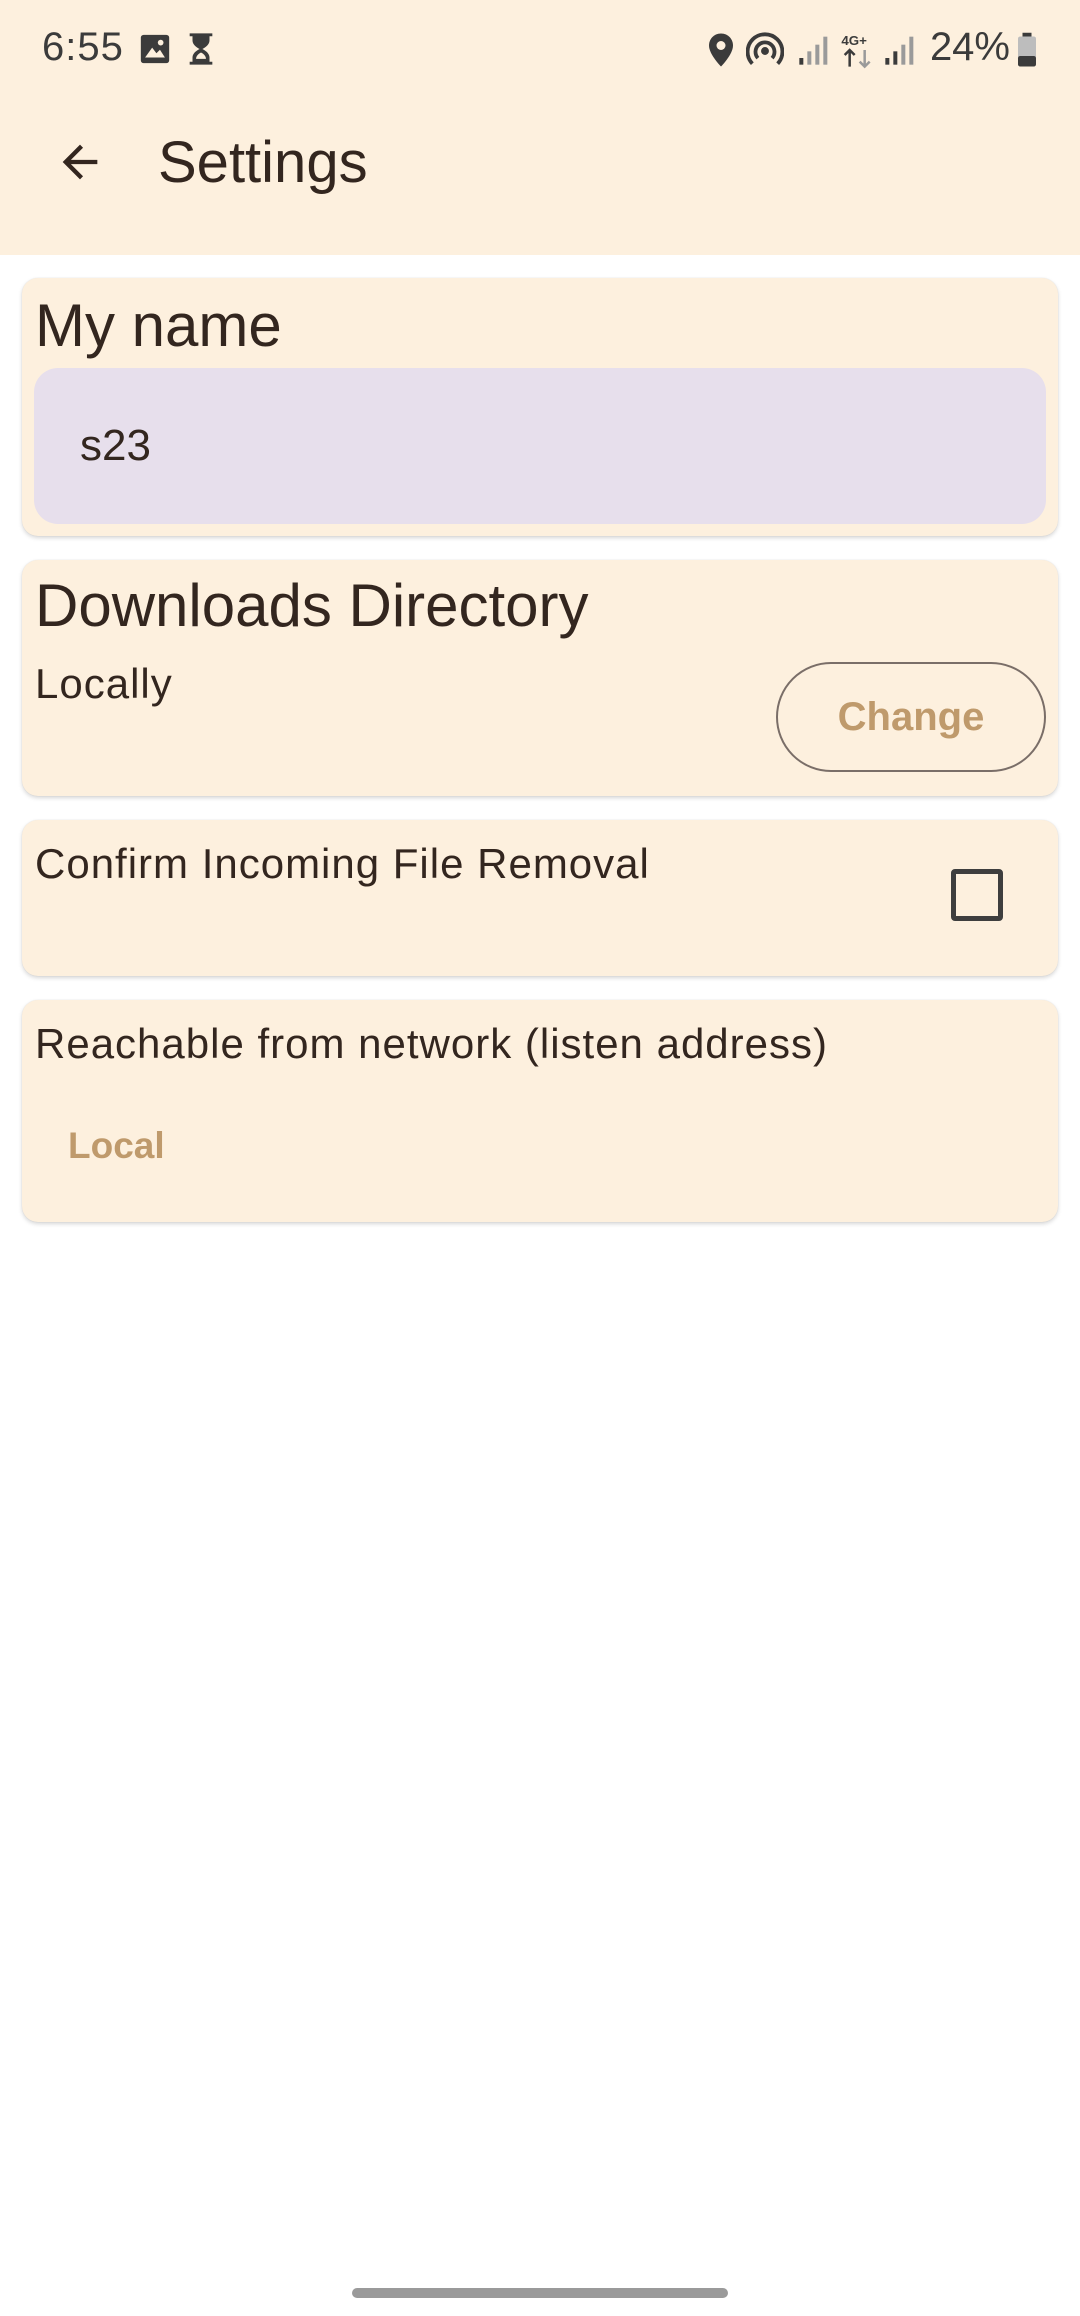  What do you see at coordinates (342, 863) in the screenshot?
I see `confirm-removal-label: Confirm Incoming File Removal` at bounding box center [342, 863].